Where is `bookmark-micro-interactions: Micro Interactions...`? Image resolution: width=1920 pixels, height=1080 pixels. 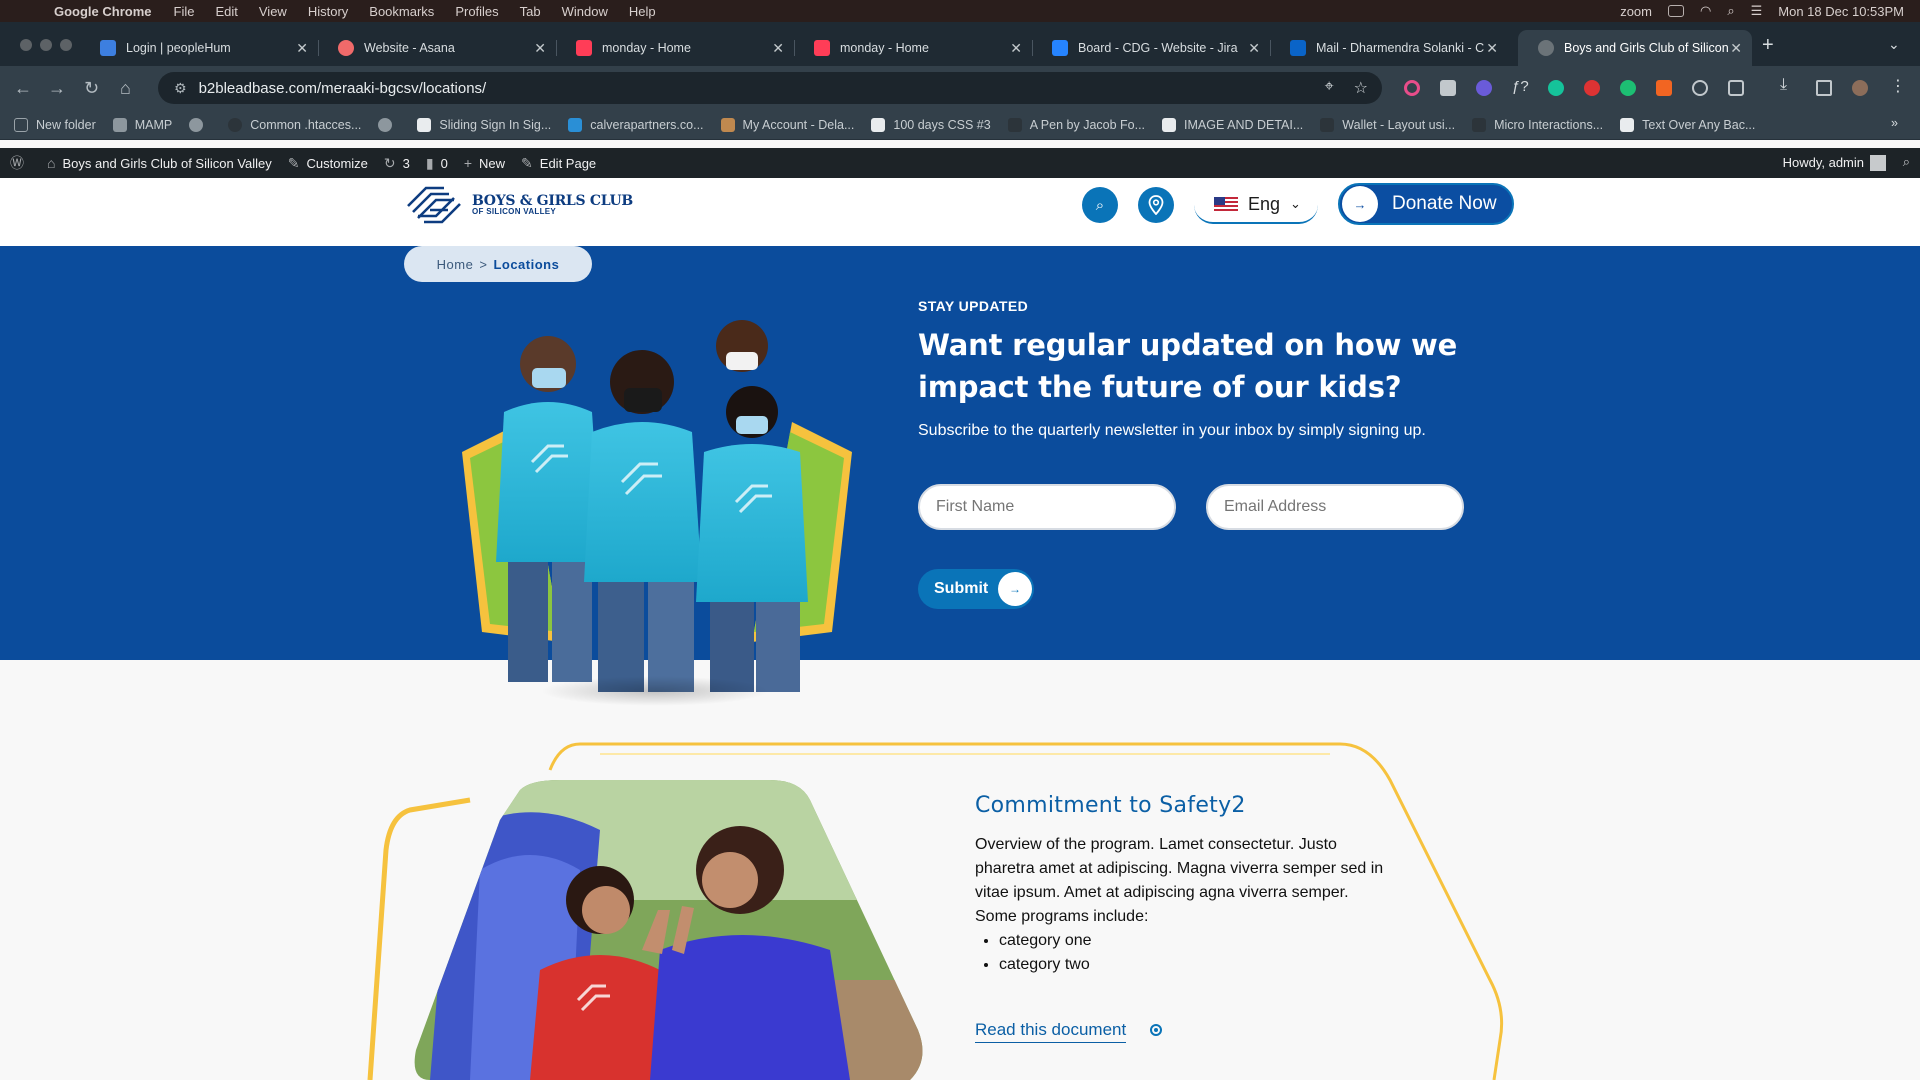 bookmark-micro-interactions: Micro Interactions... is located at coordinates (1537, 124).